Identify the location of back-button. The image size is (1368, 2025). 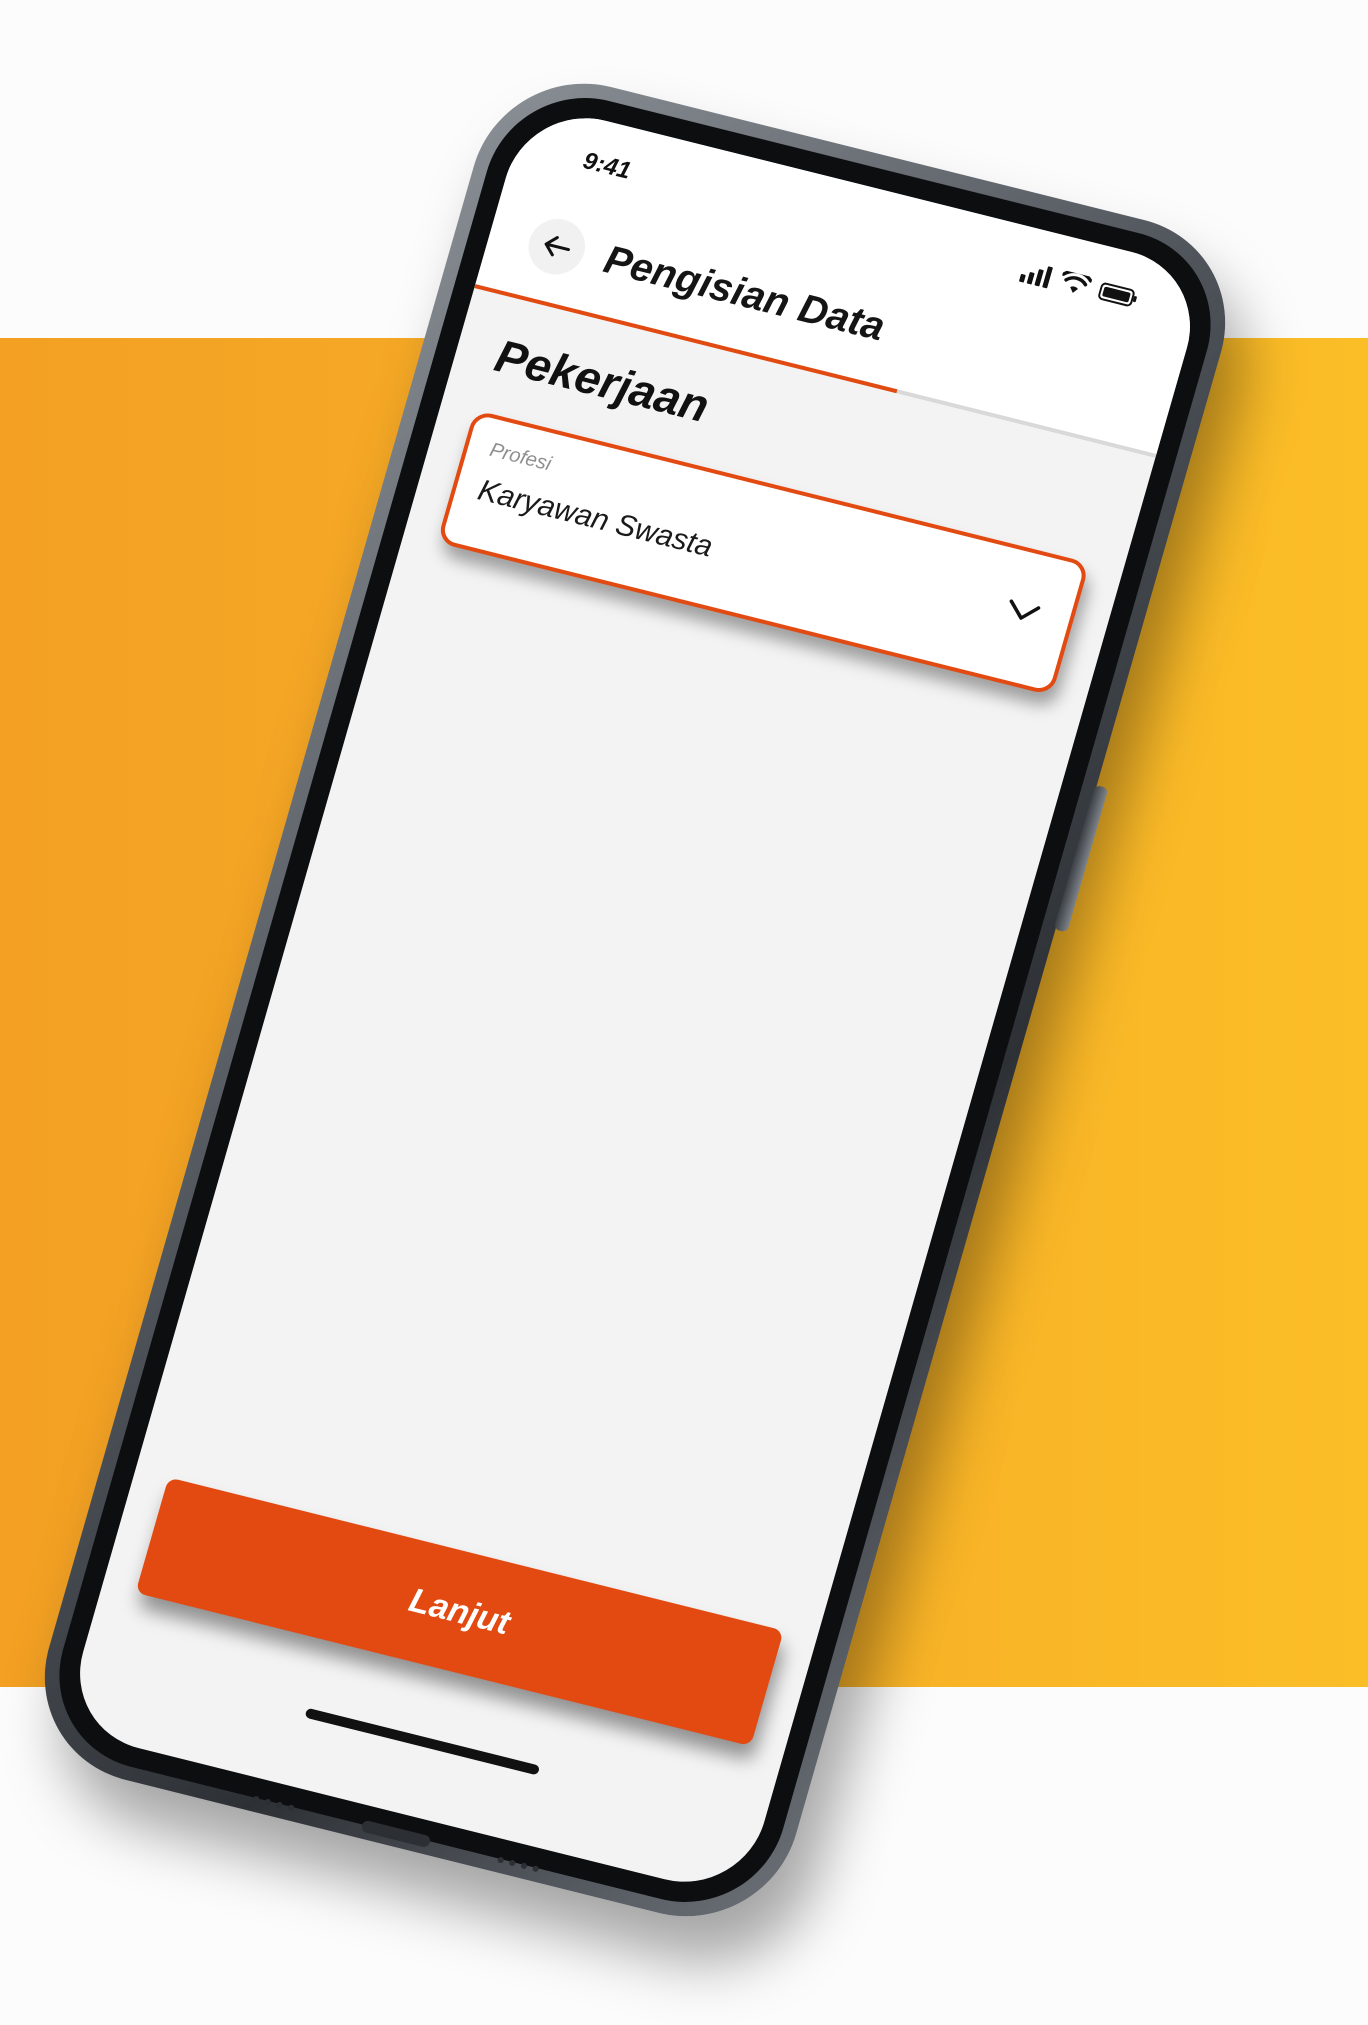
(556, 246).